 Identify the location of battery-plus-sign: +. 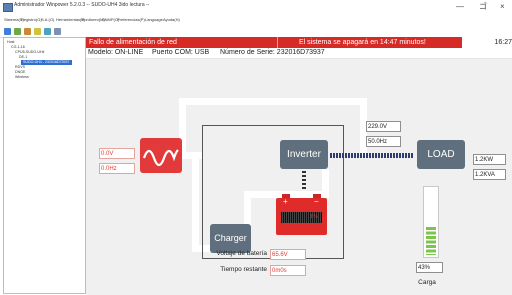
(285, 201).